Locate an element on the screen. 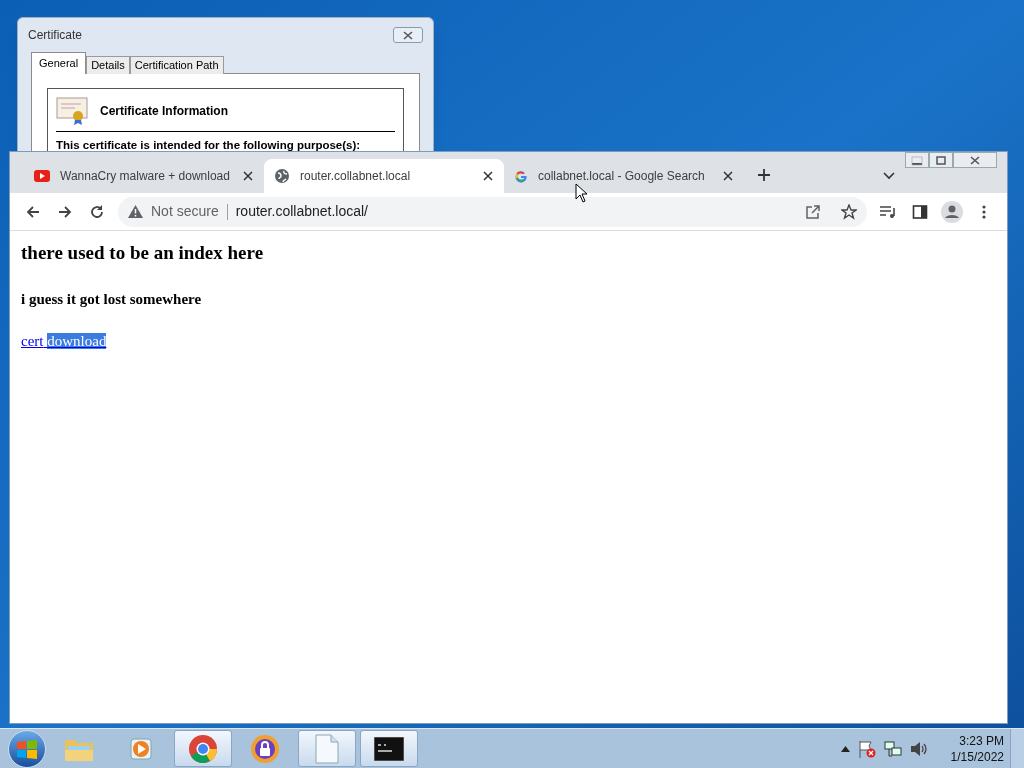 This screenshot has width=1024, height=768. media-player-icon is located at coordinates (141, 748).